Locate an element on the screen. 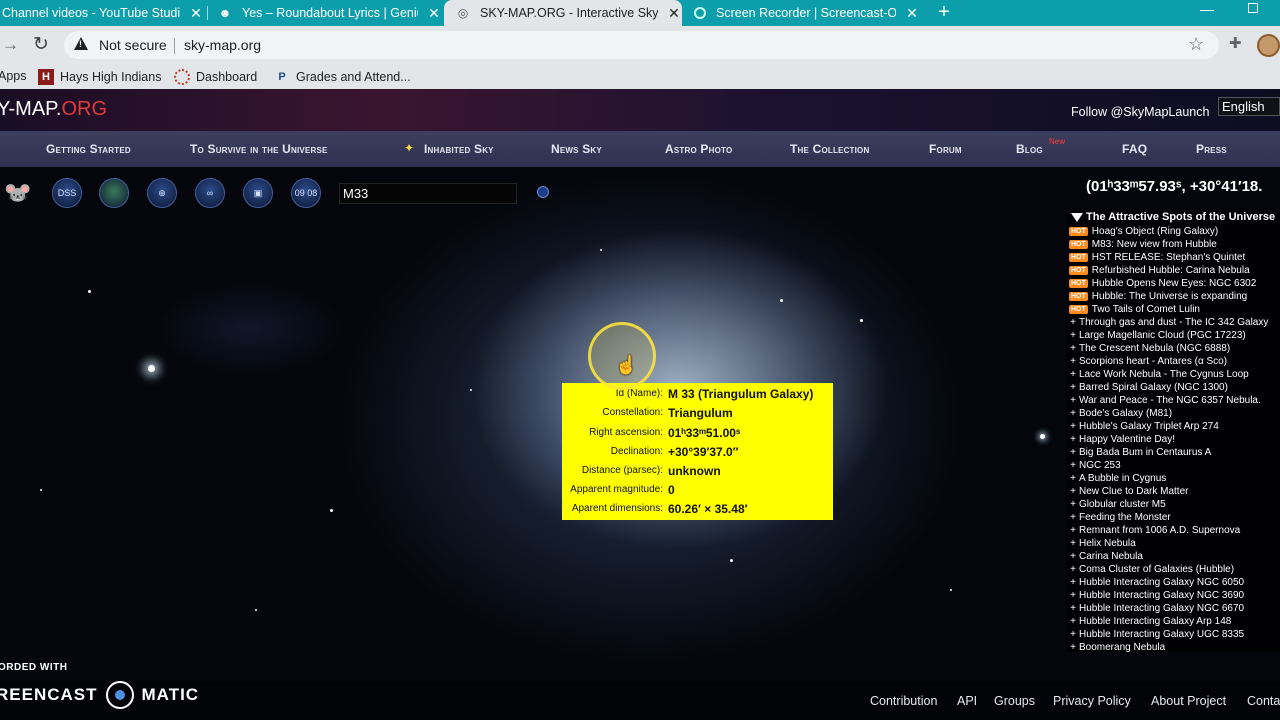 The height and width of the screenshot is (720, 1280). spot-item: + Big Bada Bum in Centaurus A is located at coordinates (1174, 452).